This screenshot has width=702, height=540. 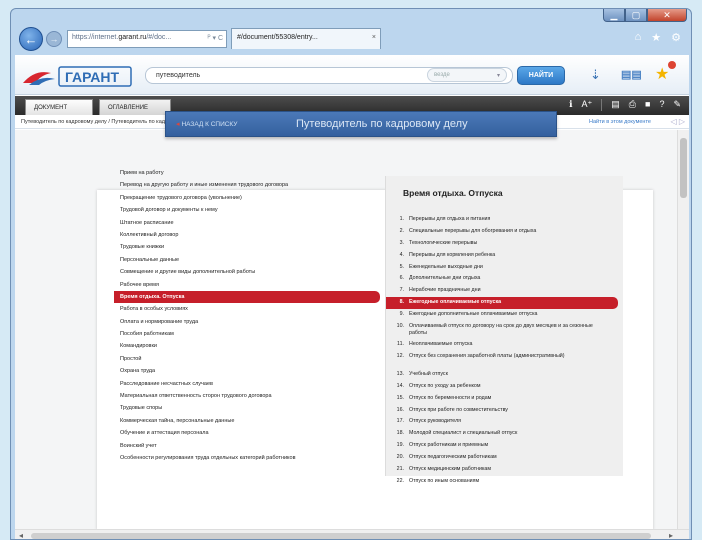 What do you see at coordinates (435, 421) in the screenshot?
I see `section-item-label: Отпуск руководителя` at bounding box center [435, 421].